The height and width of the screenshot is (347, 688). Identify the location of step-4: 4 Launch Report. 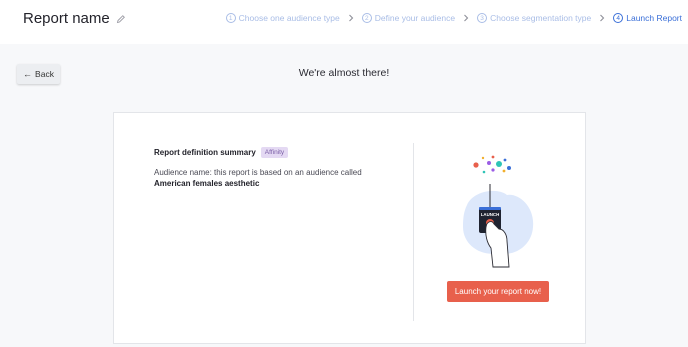
(647, 18).